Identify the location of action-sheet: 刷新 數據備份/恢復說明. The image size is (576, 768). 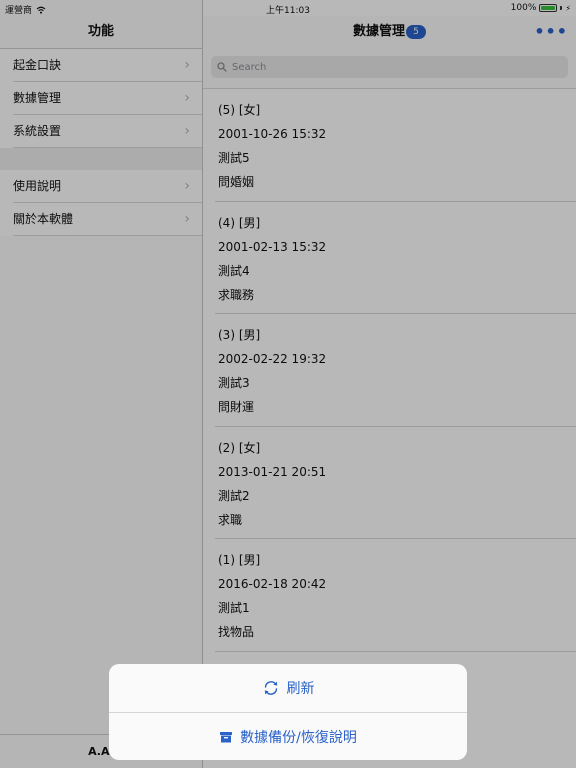
(288, 712).